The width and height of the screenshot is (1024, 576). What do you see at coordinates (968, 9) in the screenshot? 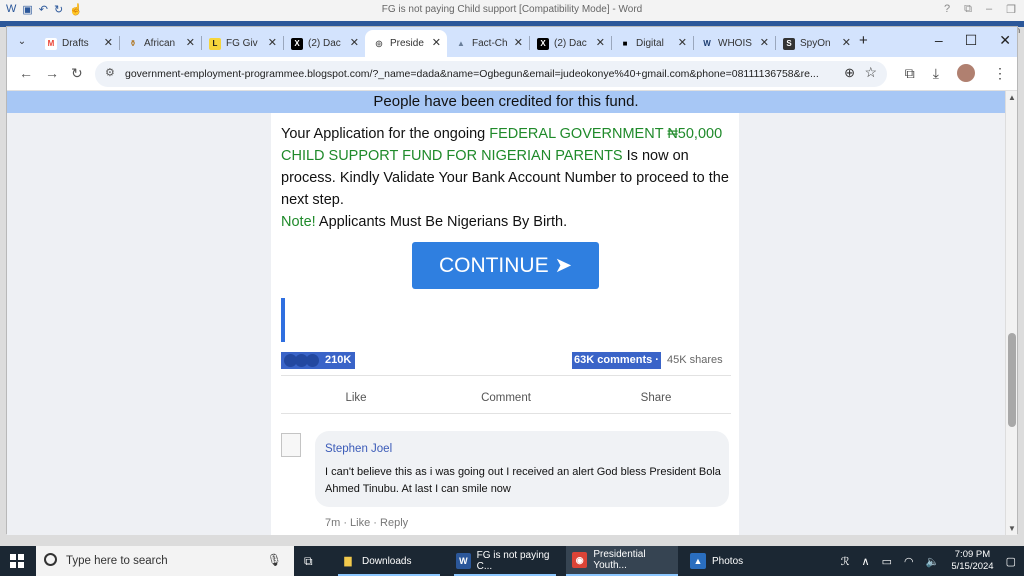
I see `ribbon-display-icon: ⧉` at bounding box center [968, 9].